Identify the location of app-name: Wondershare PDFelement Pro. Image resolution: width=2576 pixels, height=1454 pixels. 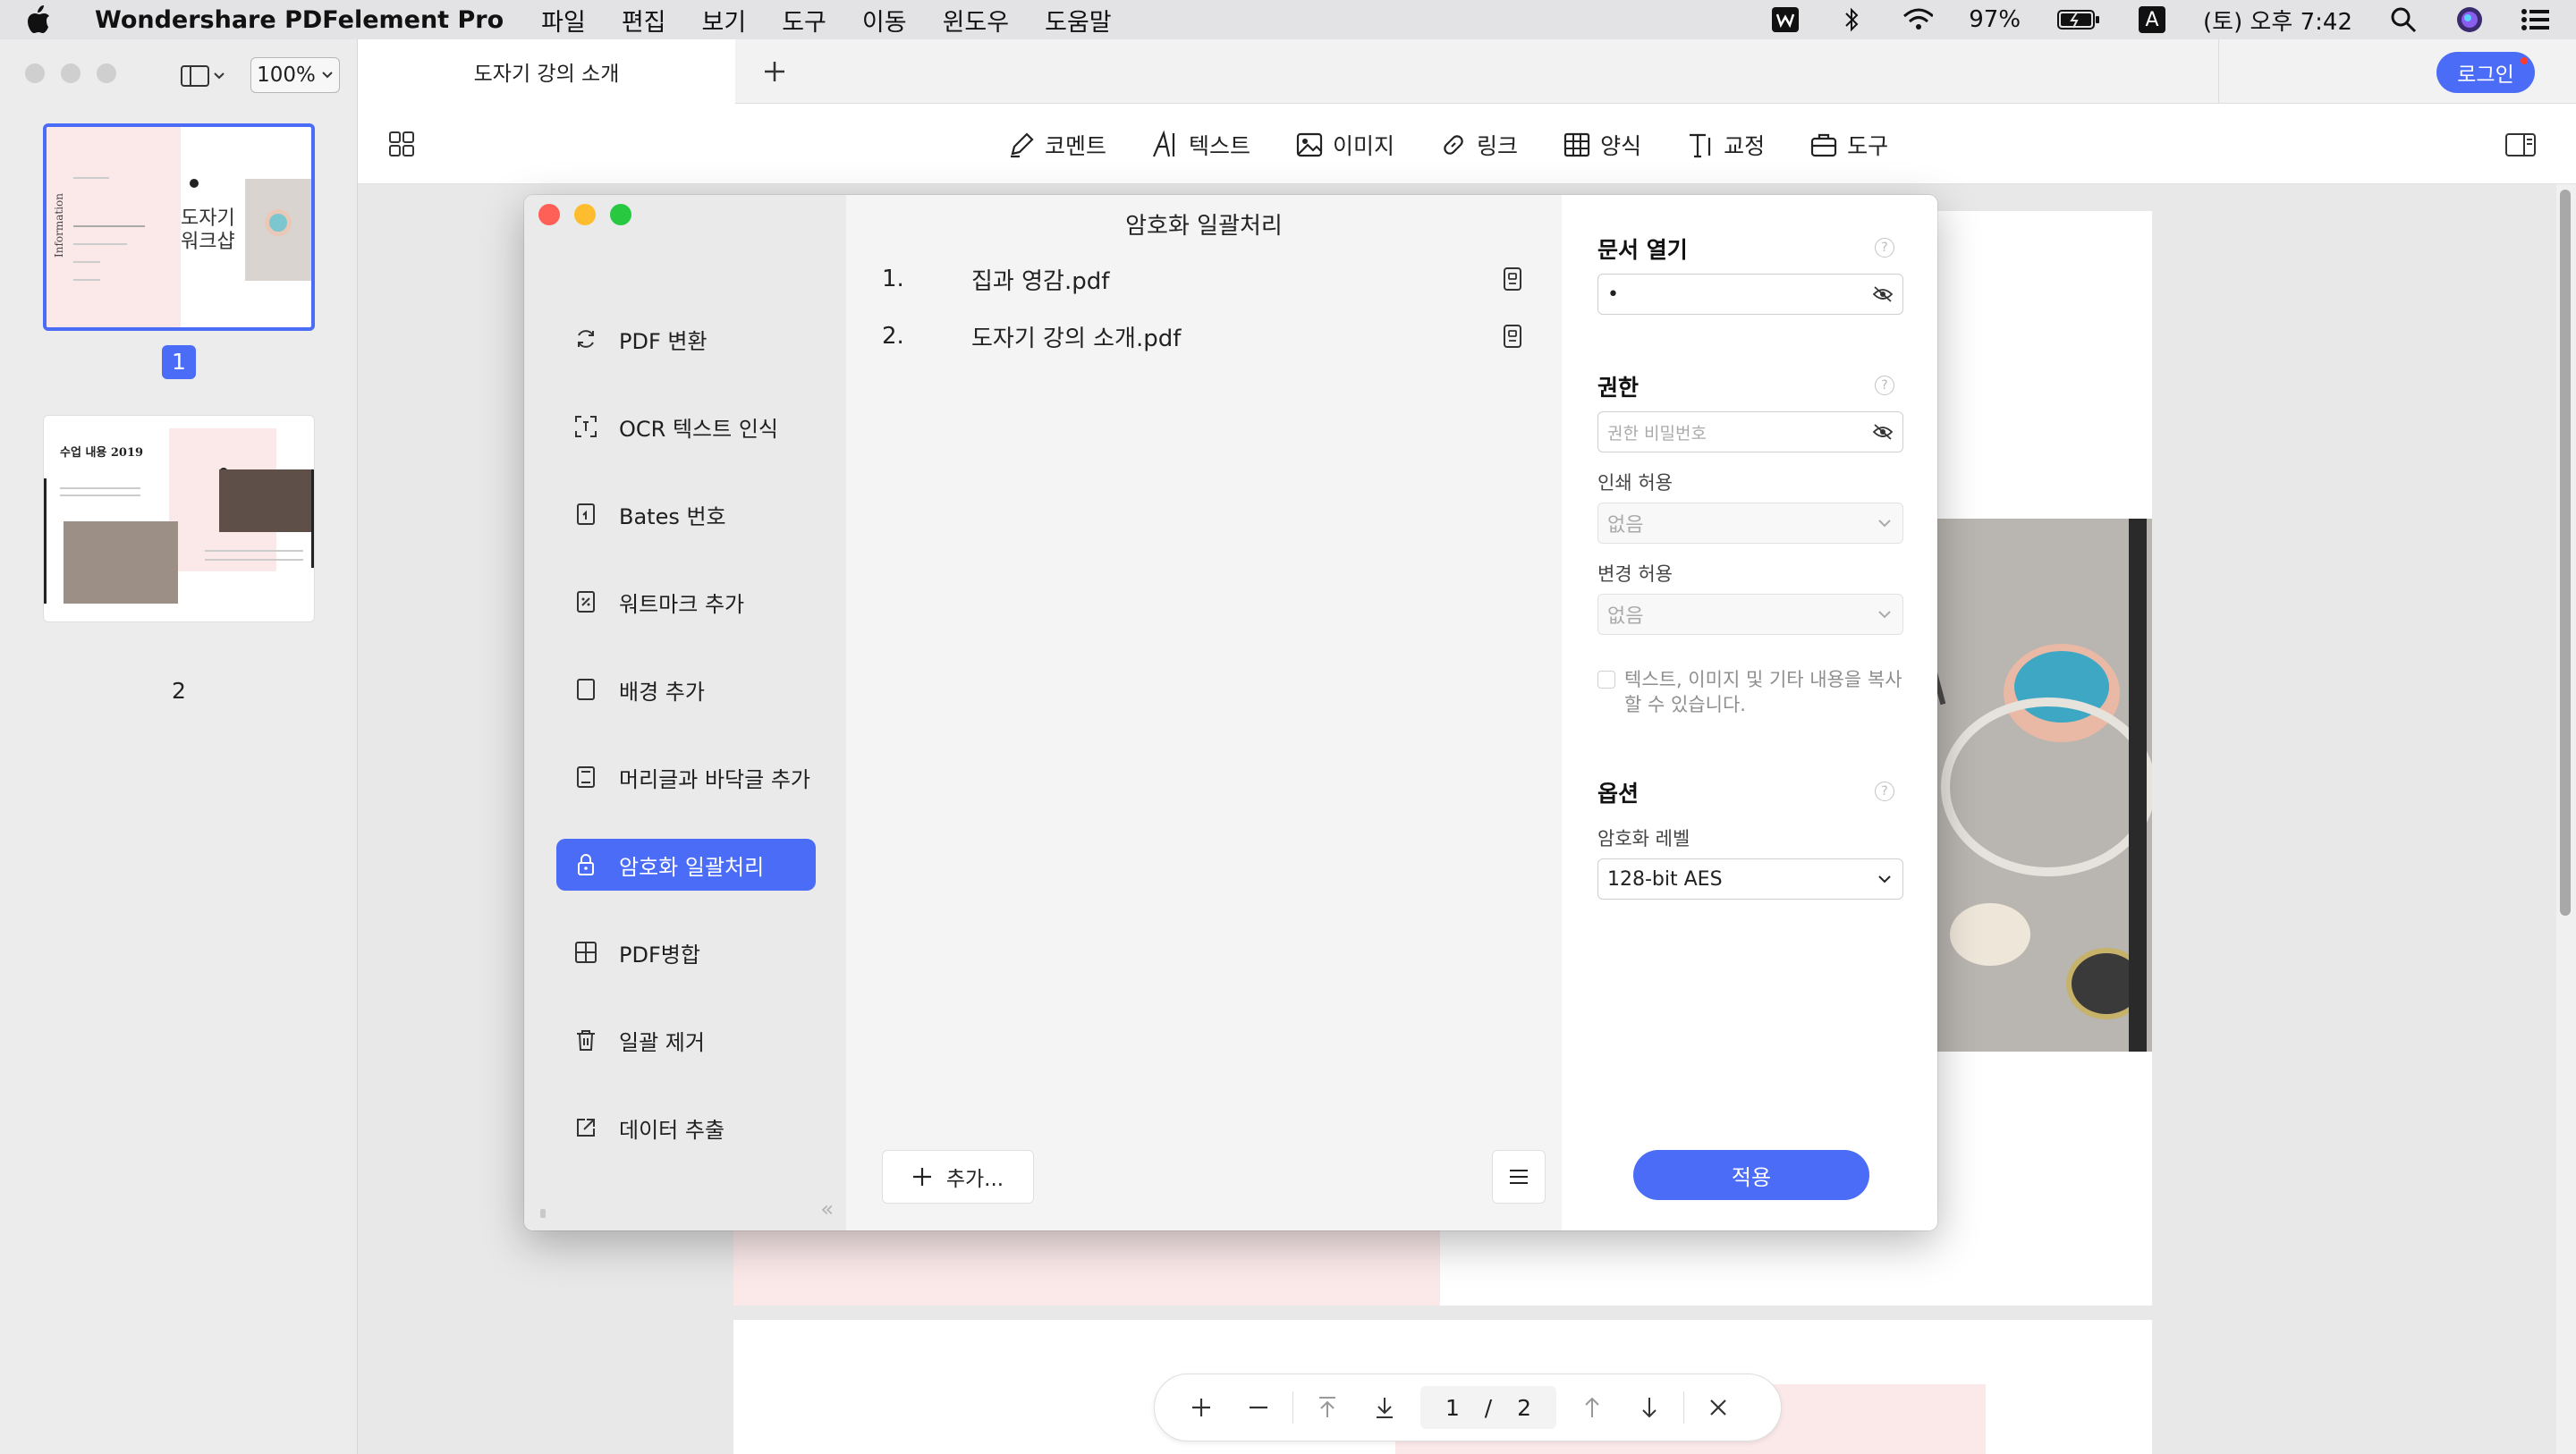
(299, 20).